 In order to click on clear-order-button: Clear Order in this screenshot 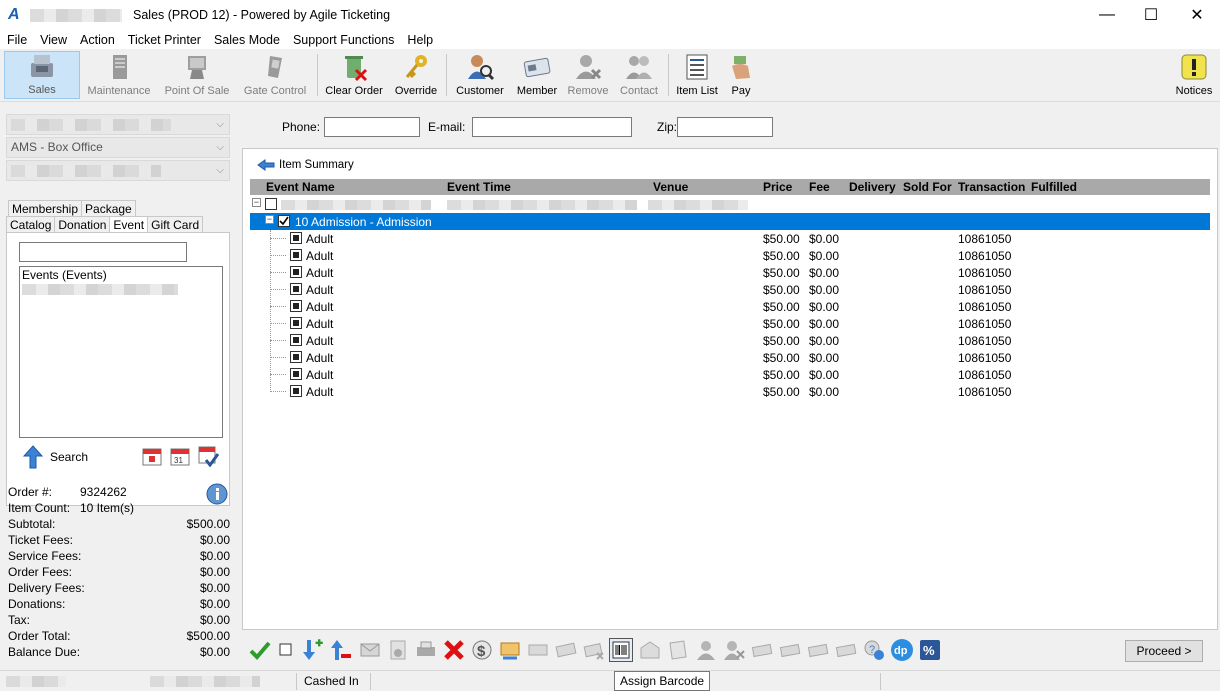, I will do `click(354, 75)`.